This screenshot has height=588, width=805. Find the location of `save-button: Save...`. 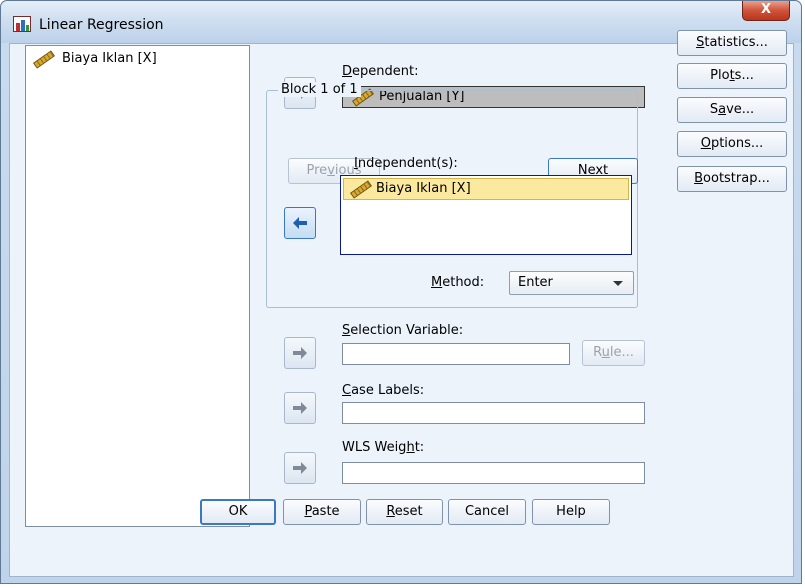

save-button: Save... is located at coordinates (732, 110).